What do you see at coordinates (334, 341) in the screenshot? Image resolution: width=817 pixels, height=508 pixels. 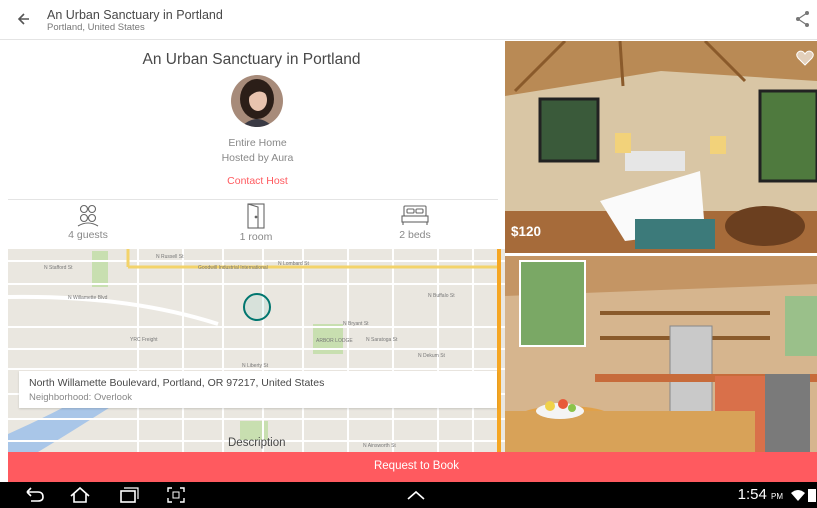 I see `map-label: ARBOR LODGE` at bounding box center [334, 341].